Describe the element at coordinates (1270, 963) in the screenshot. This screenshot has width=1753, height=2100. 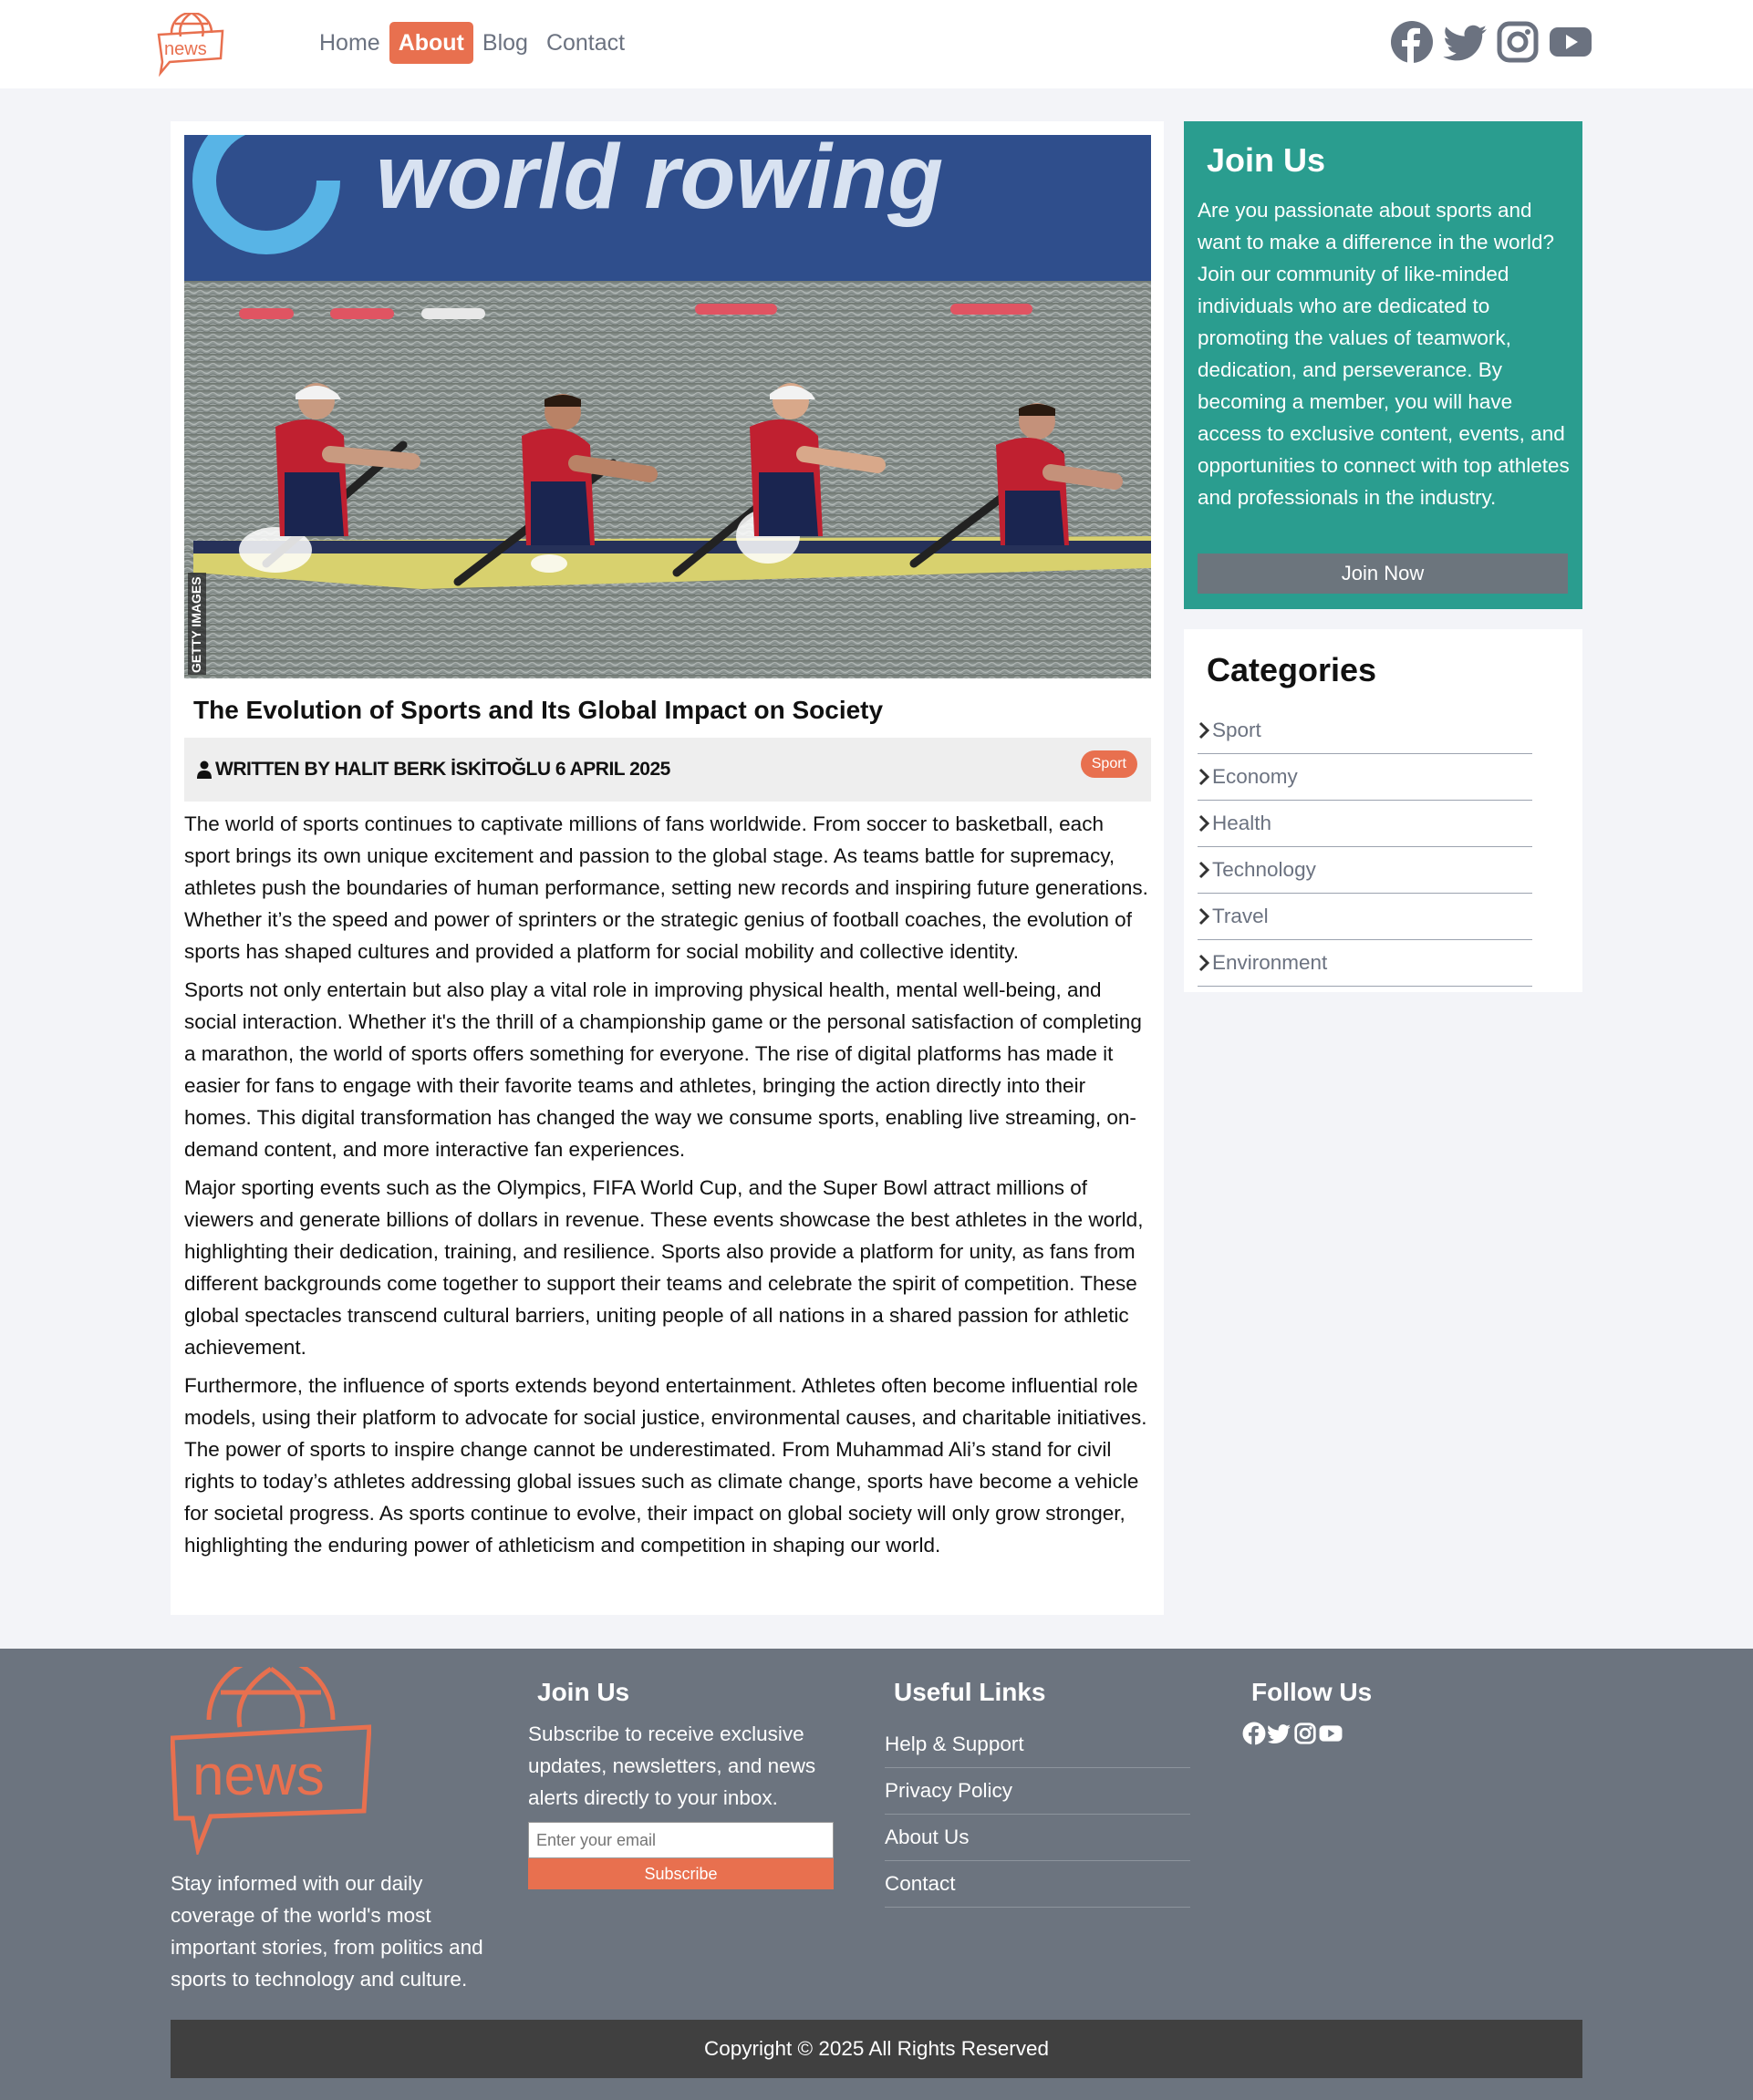
I see `category-label: Environment` at that location.